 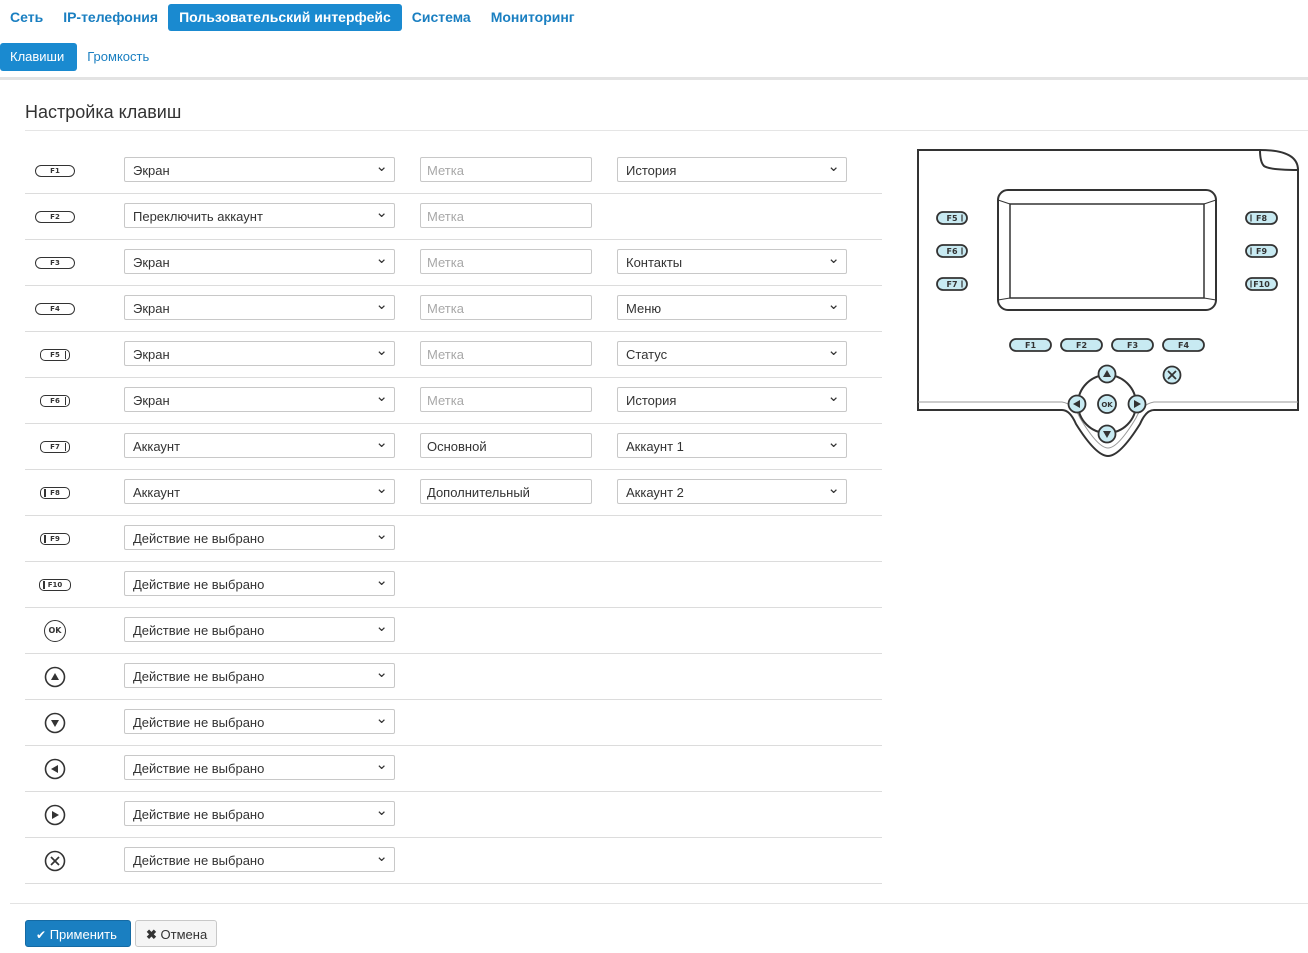 What do you see at coordinates (506, 491) in the screenshot?
I see `label-input: Дополнительный` at bounding box center [506, 491].